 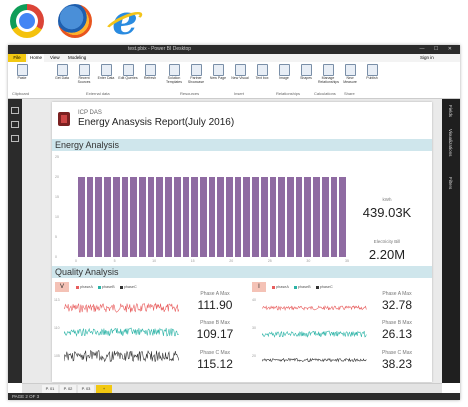 What do you see at coordinates (234, 396) in the screenshot?
I see `status-bar: PAGE 2 OF 3` at bounding box center [234, 396].